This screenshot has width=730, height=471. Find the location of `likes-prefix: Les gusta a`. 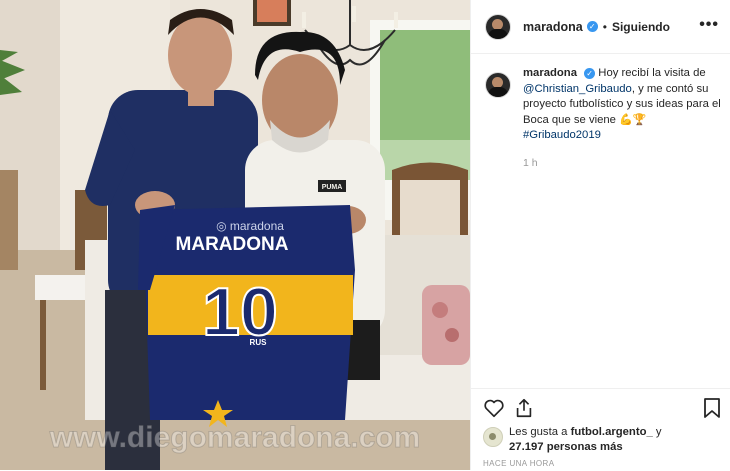

likes-prefix: Les gusta a is located at coordinates (538, 432).